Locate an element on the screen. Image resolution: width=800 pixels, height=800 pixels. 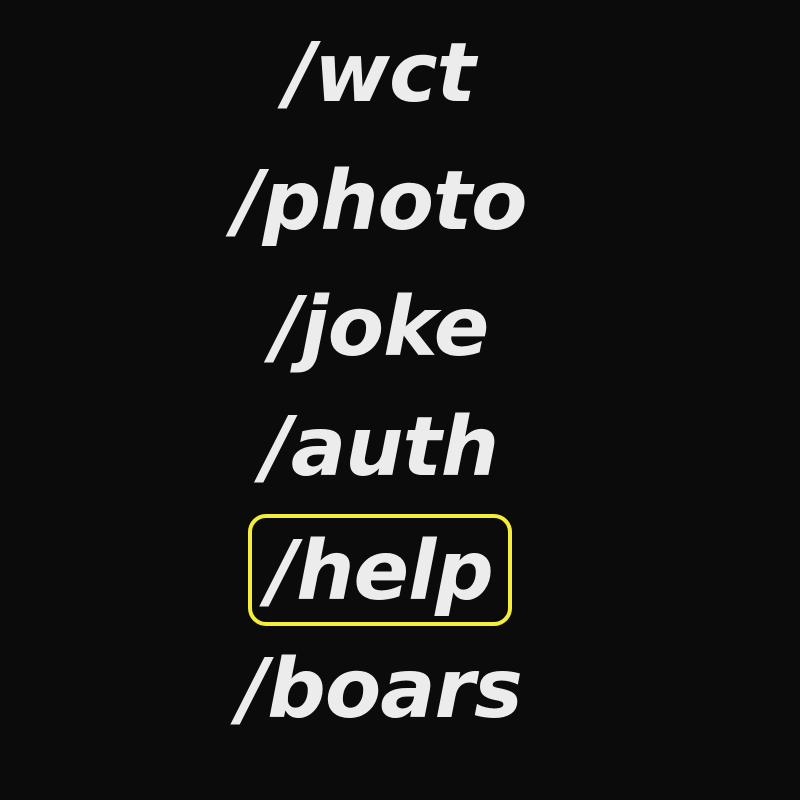
command-item-boars: /boars is located at coordinates (380, 690).